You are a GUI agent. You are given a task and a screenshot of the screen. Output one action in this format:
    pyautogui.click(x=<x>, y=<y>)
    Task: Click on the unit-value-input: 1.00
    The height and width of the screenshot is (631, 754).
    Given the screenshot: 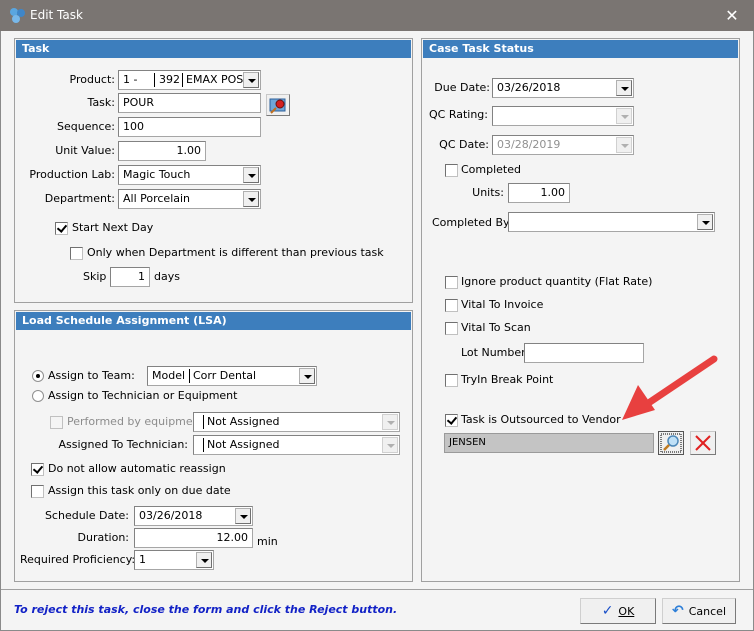 What is the action you would take?
    pyautogui.click(x=162, y=151)
    